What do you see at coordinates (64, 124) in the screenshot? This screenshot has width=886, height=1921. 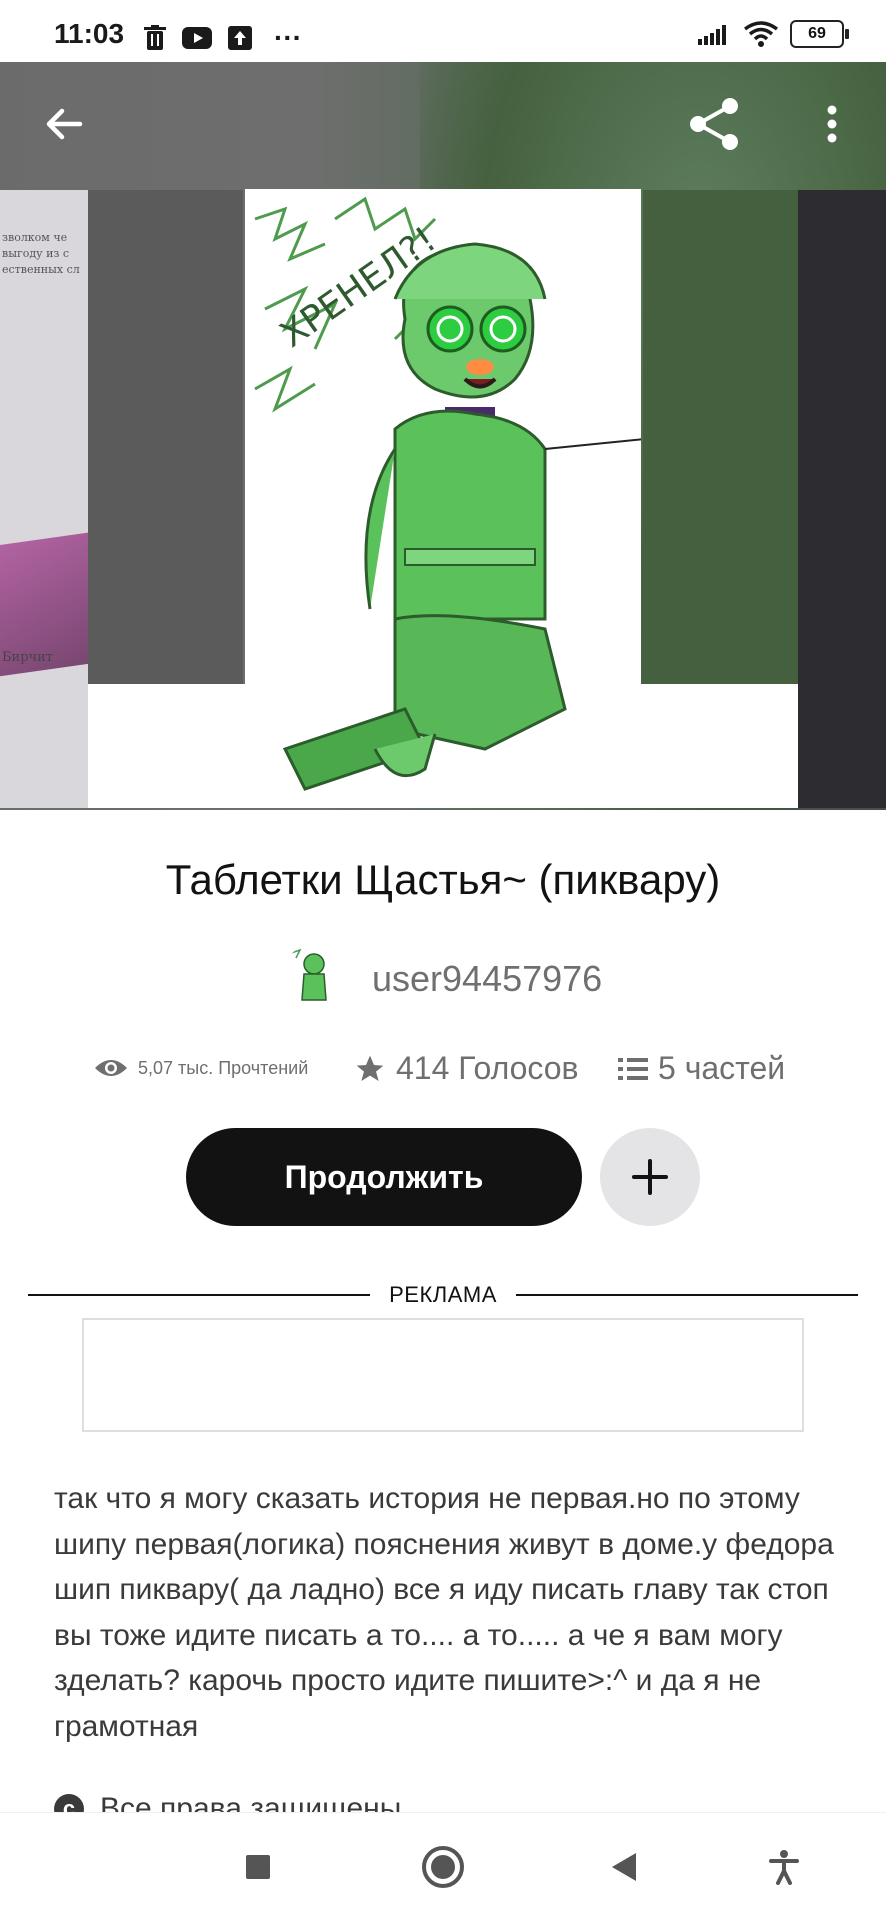 I see `back-arrow-icon` at bounding box center [64, 124].